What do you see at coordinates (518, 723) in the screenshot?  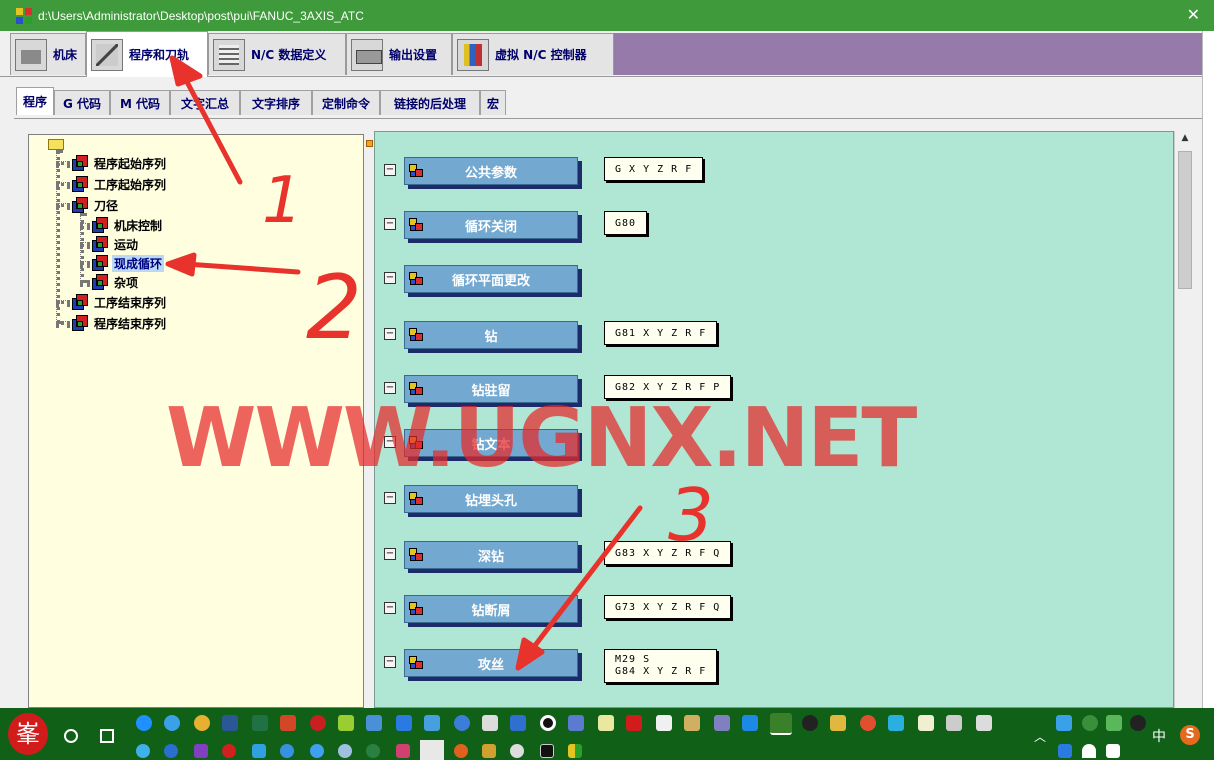 I see `app-grid-icon` at bounding box center [518, 723].